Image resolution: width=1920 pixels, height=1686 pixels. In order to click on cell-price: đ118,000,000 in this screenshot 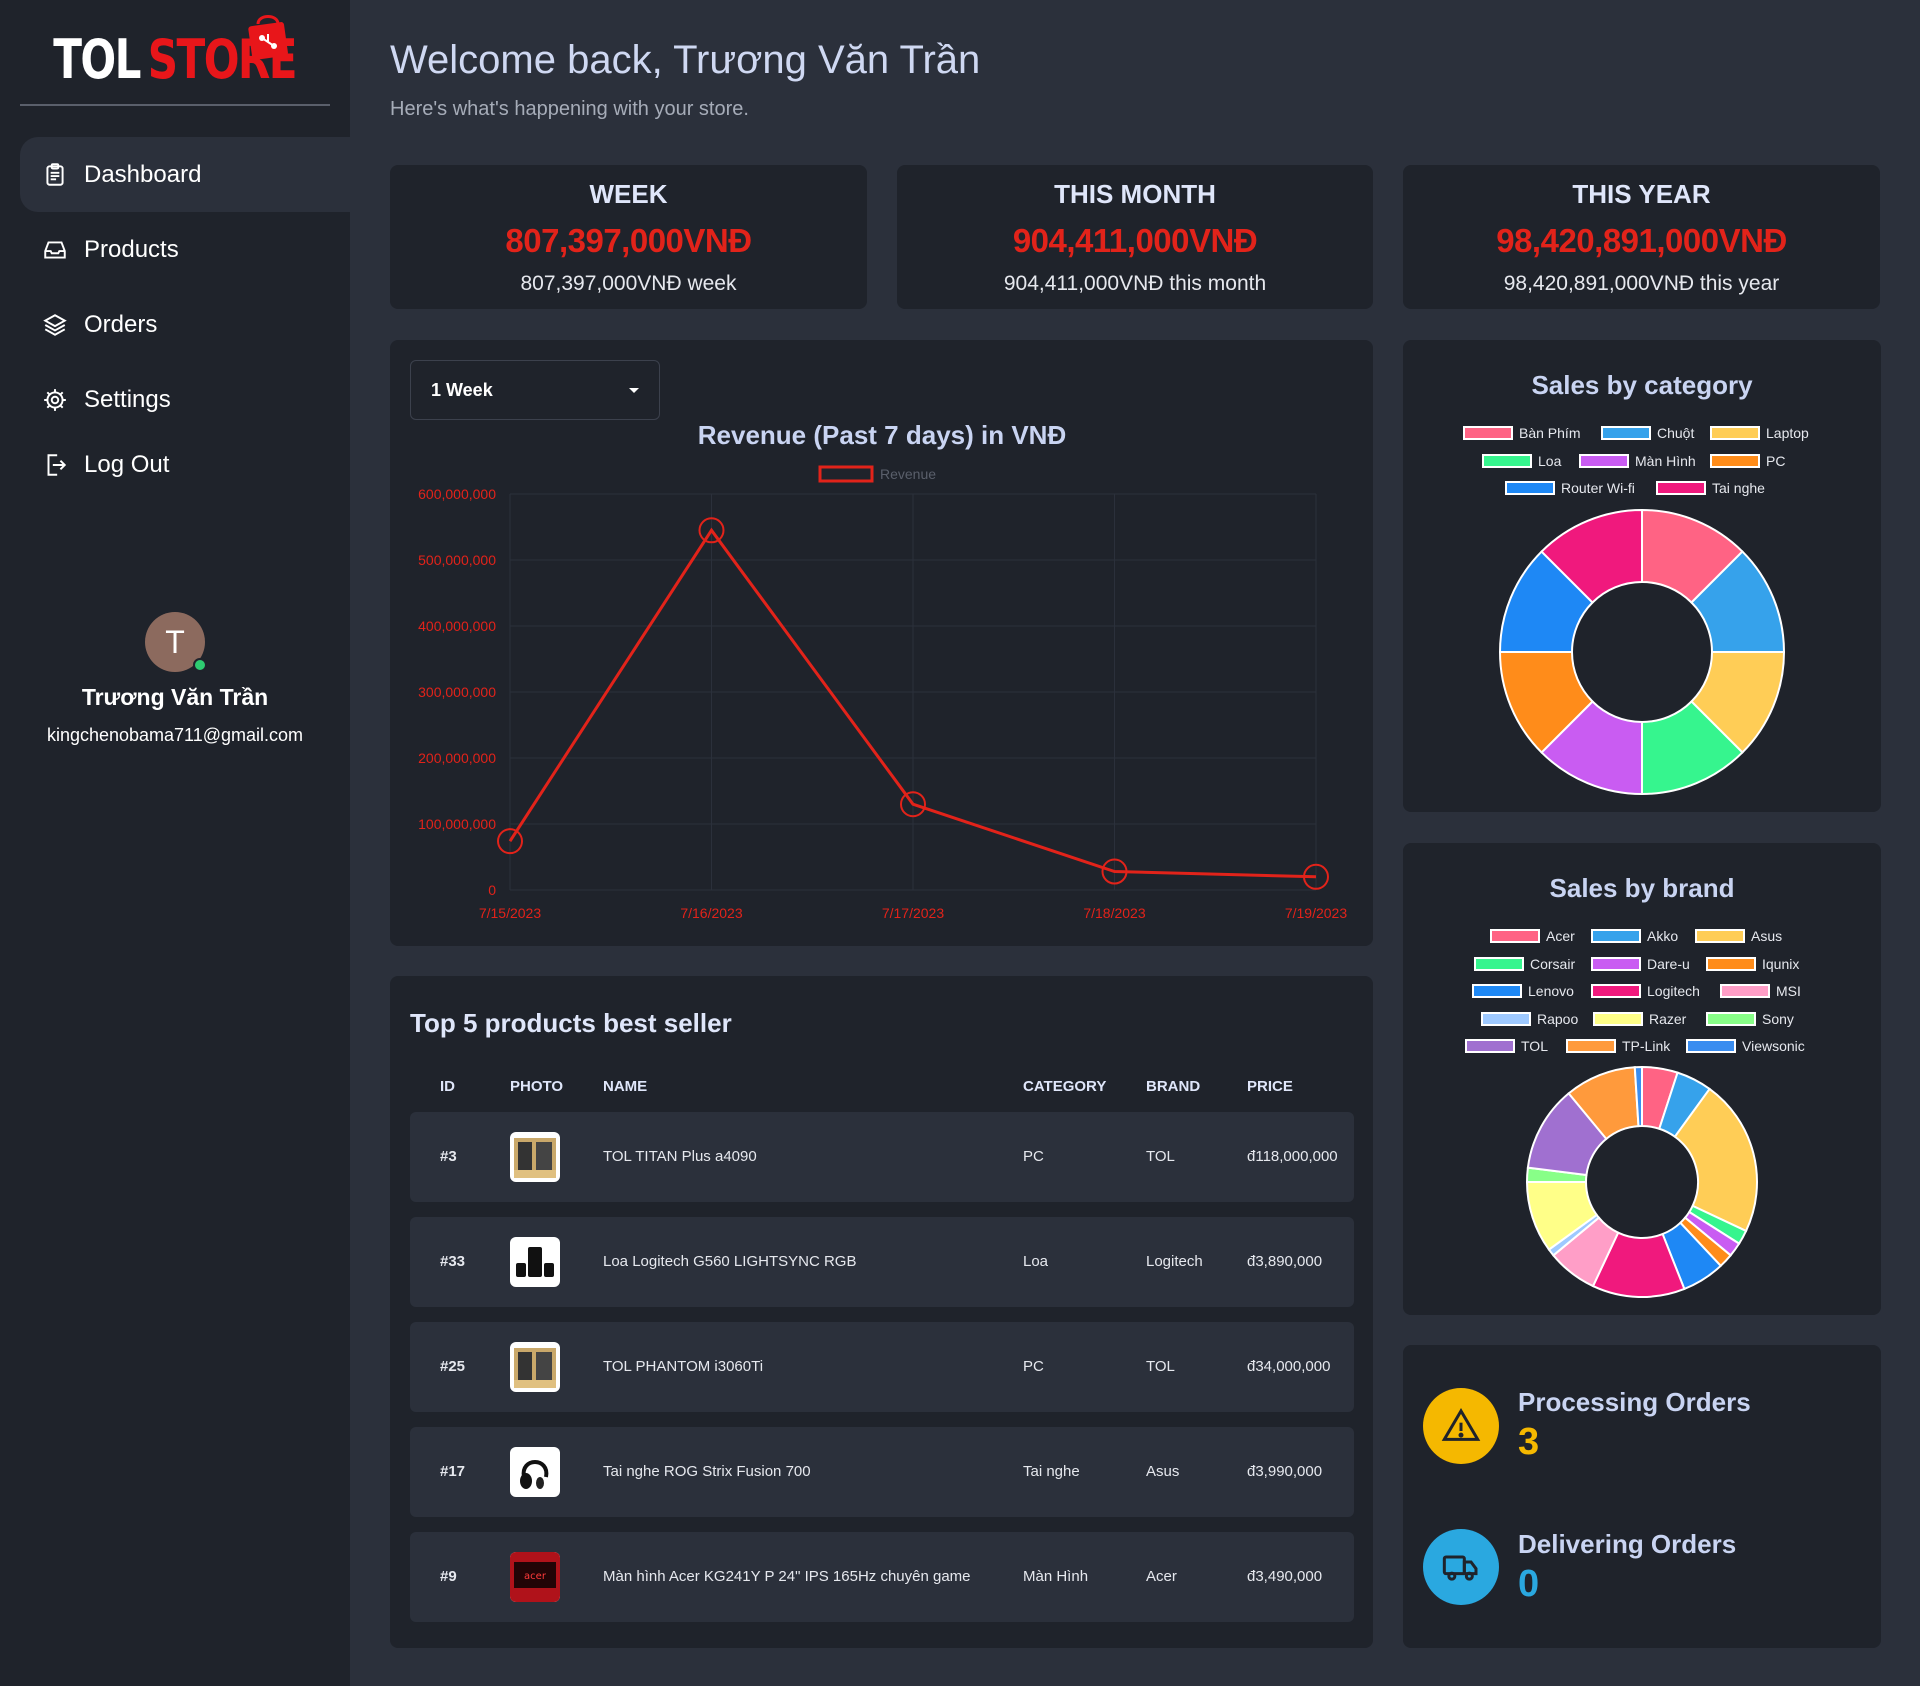, I will do `click(1292, 1156)`.